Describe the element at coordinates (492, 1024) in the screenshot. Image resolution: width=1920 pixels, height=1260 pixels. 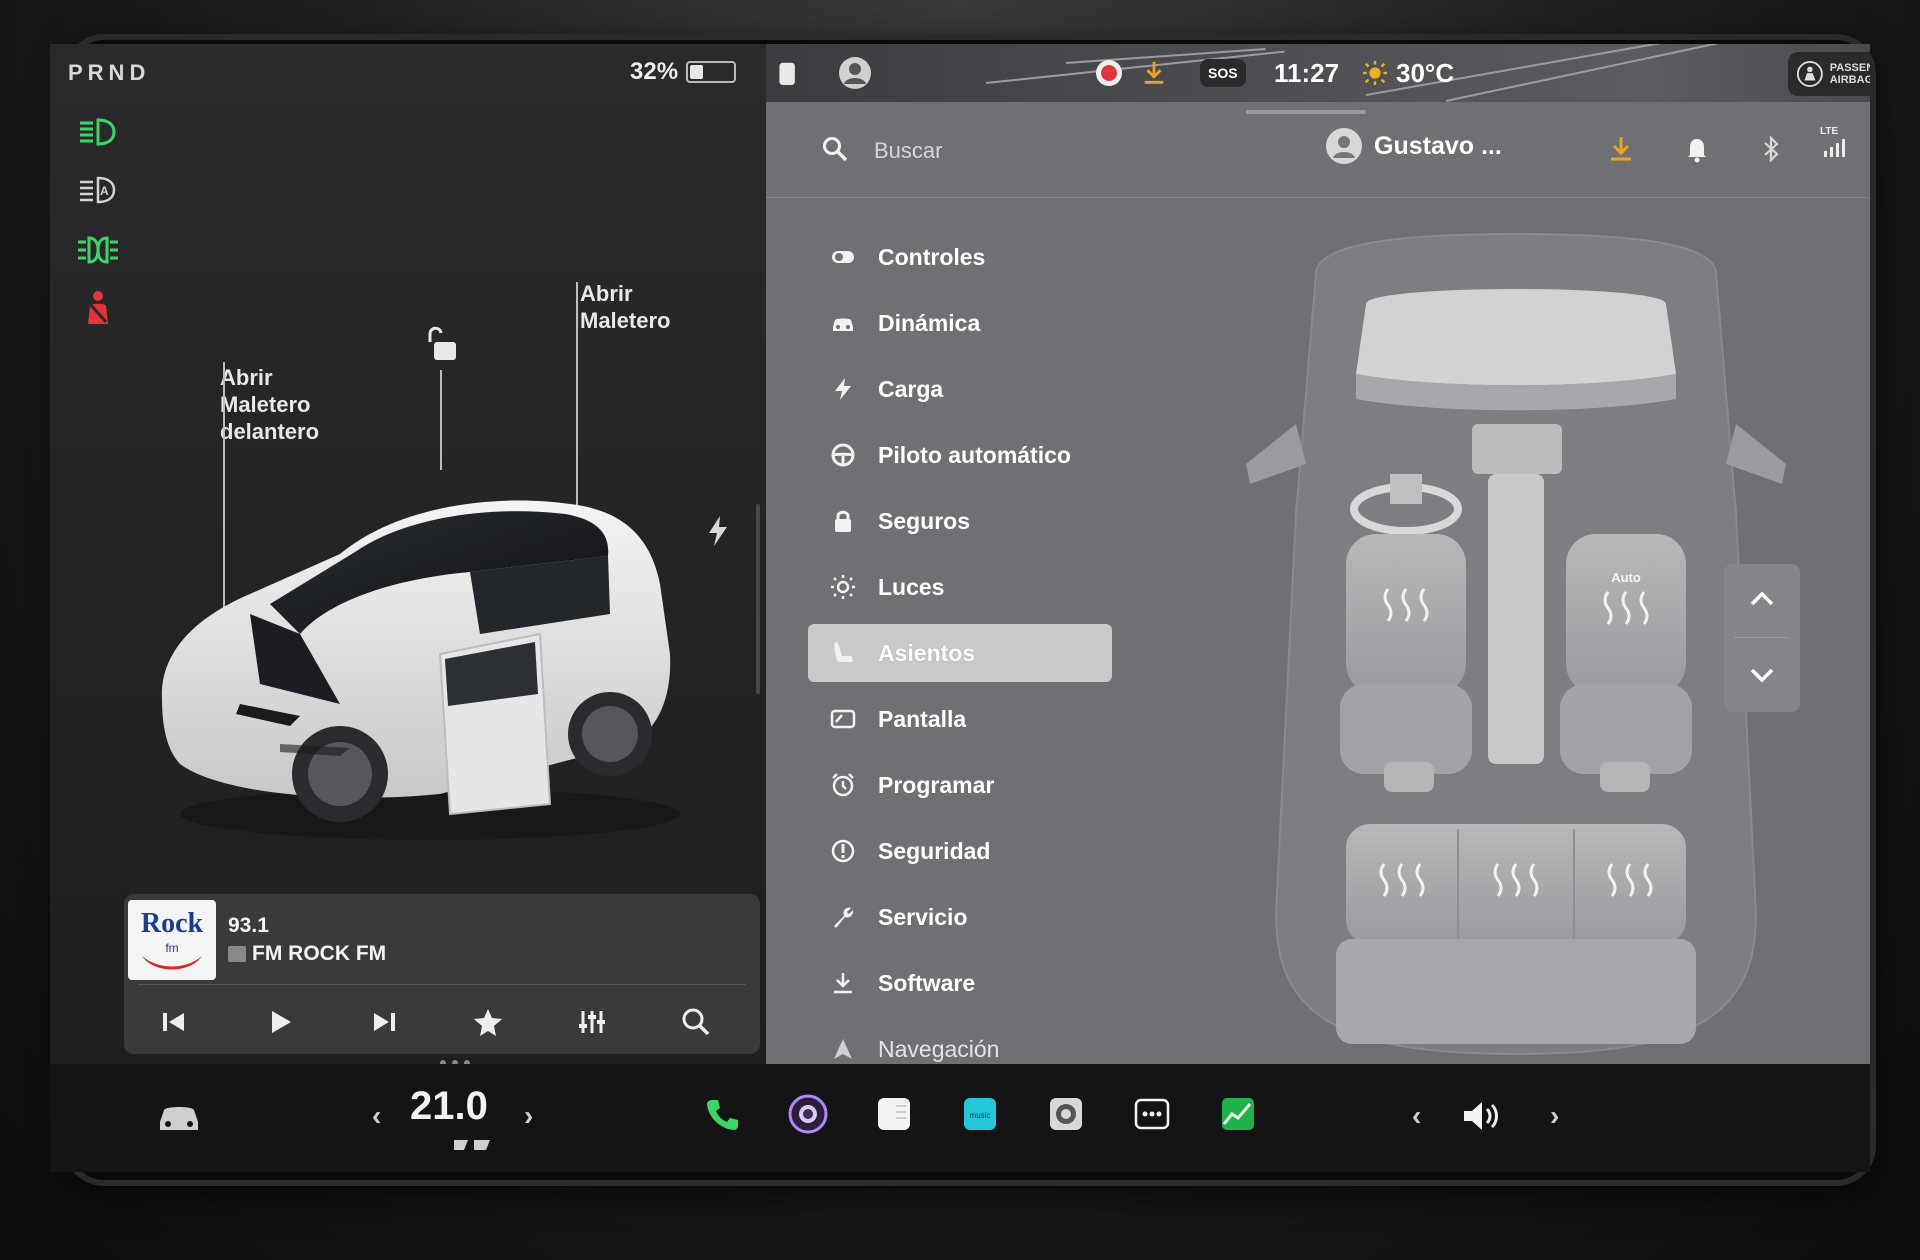
I see `favorite-star-button` at that location.